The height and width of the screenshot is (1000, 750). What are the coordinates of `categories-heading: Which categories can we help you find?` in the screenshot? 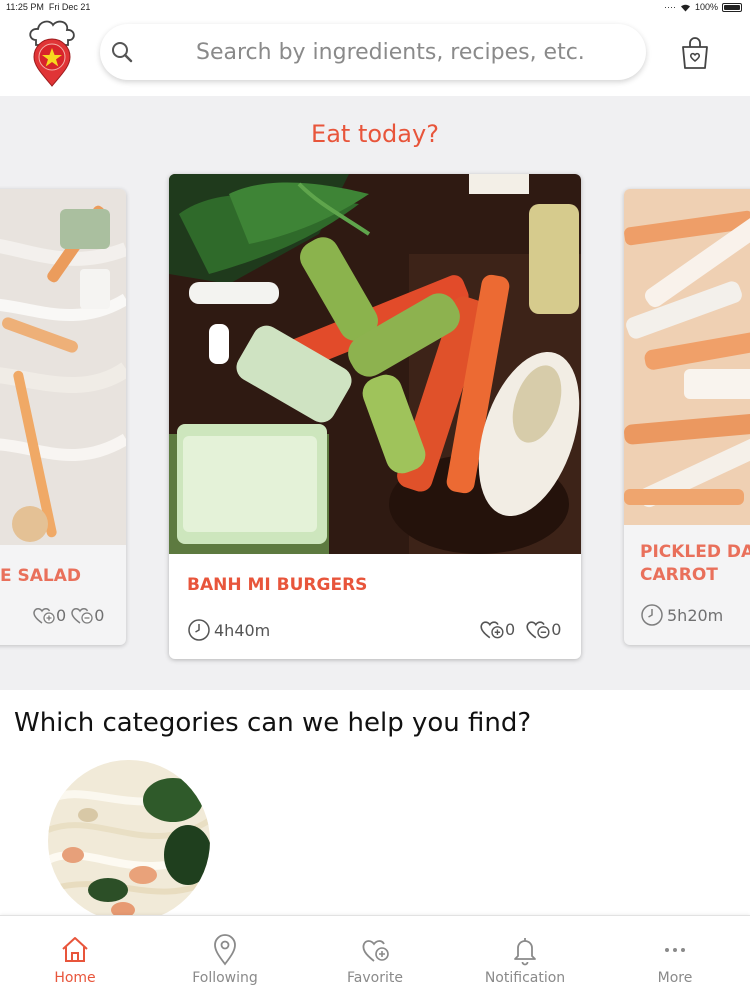 It's located at (273, 723).